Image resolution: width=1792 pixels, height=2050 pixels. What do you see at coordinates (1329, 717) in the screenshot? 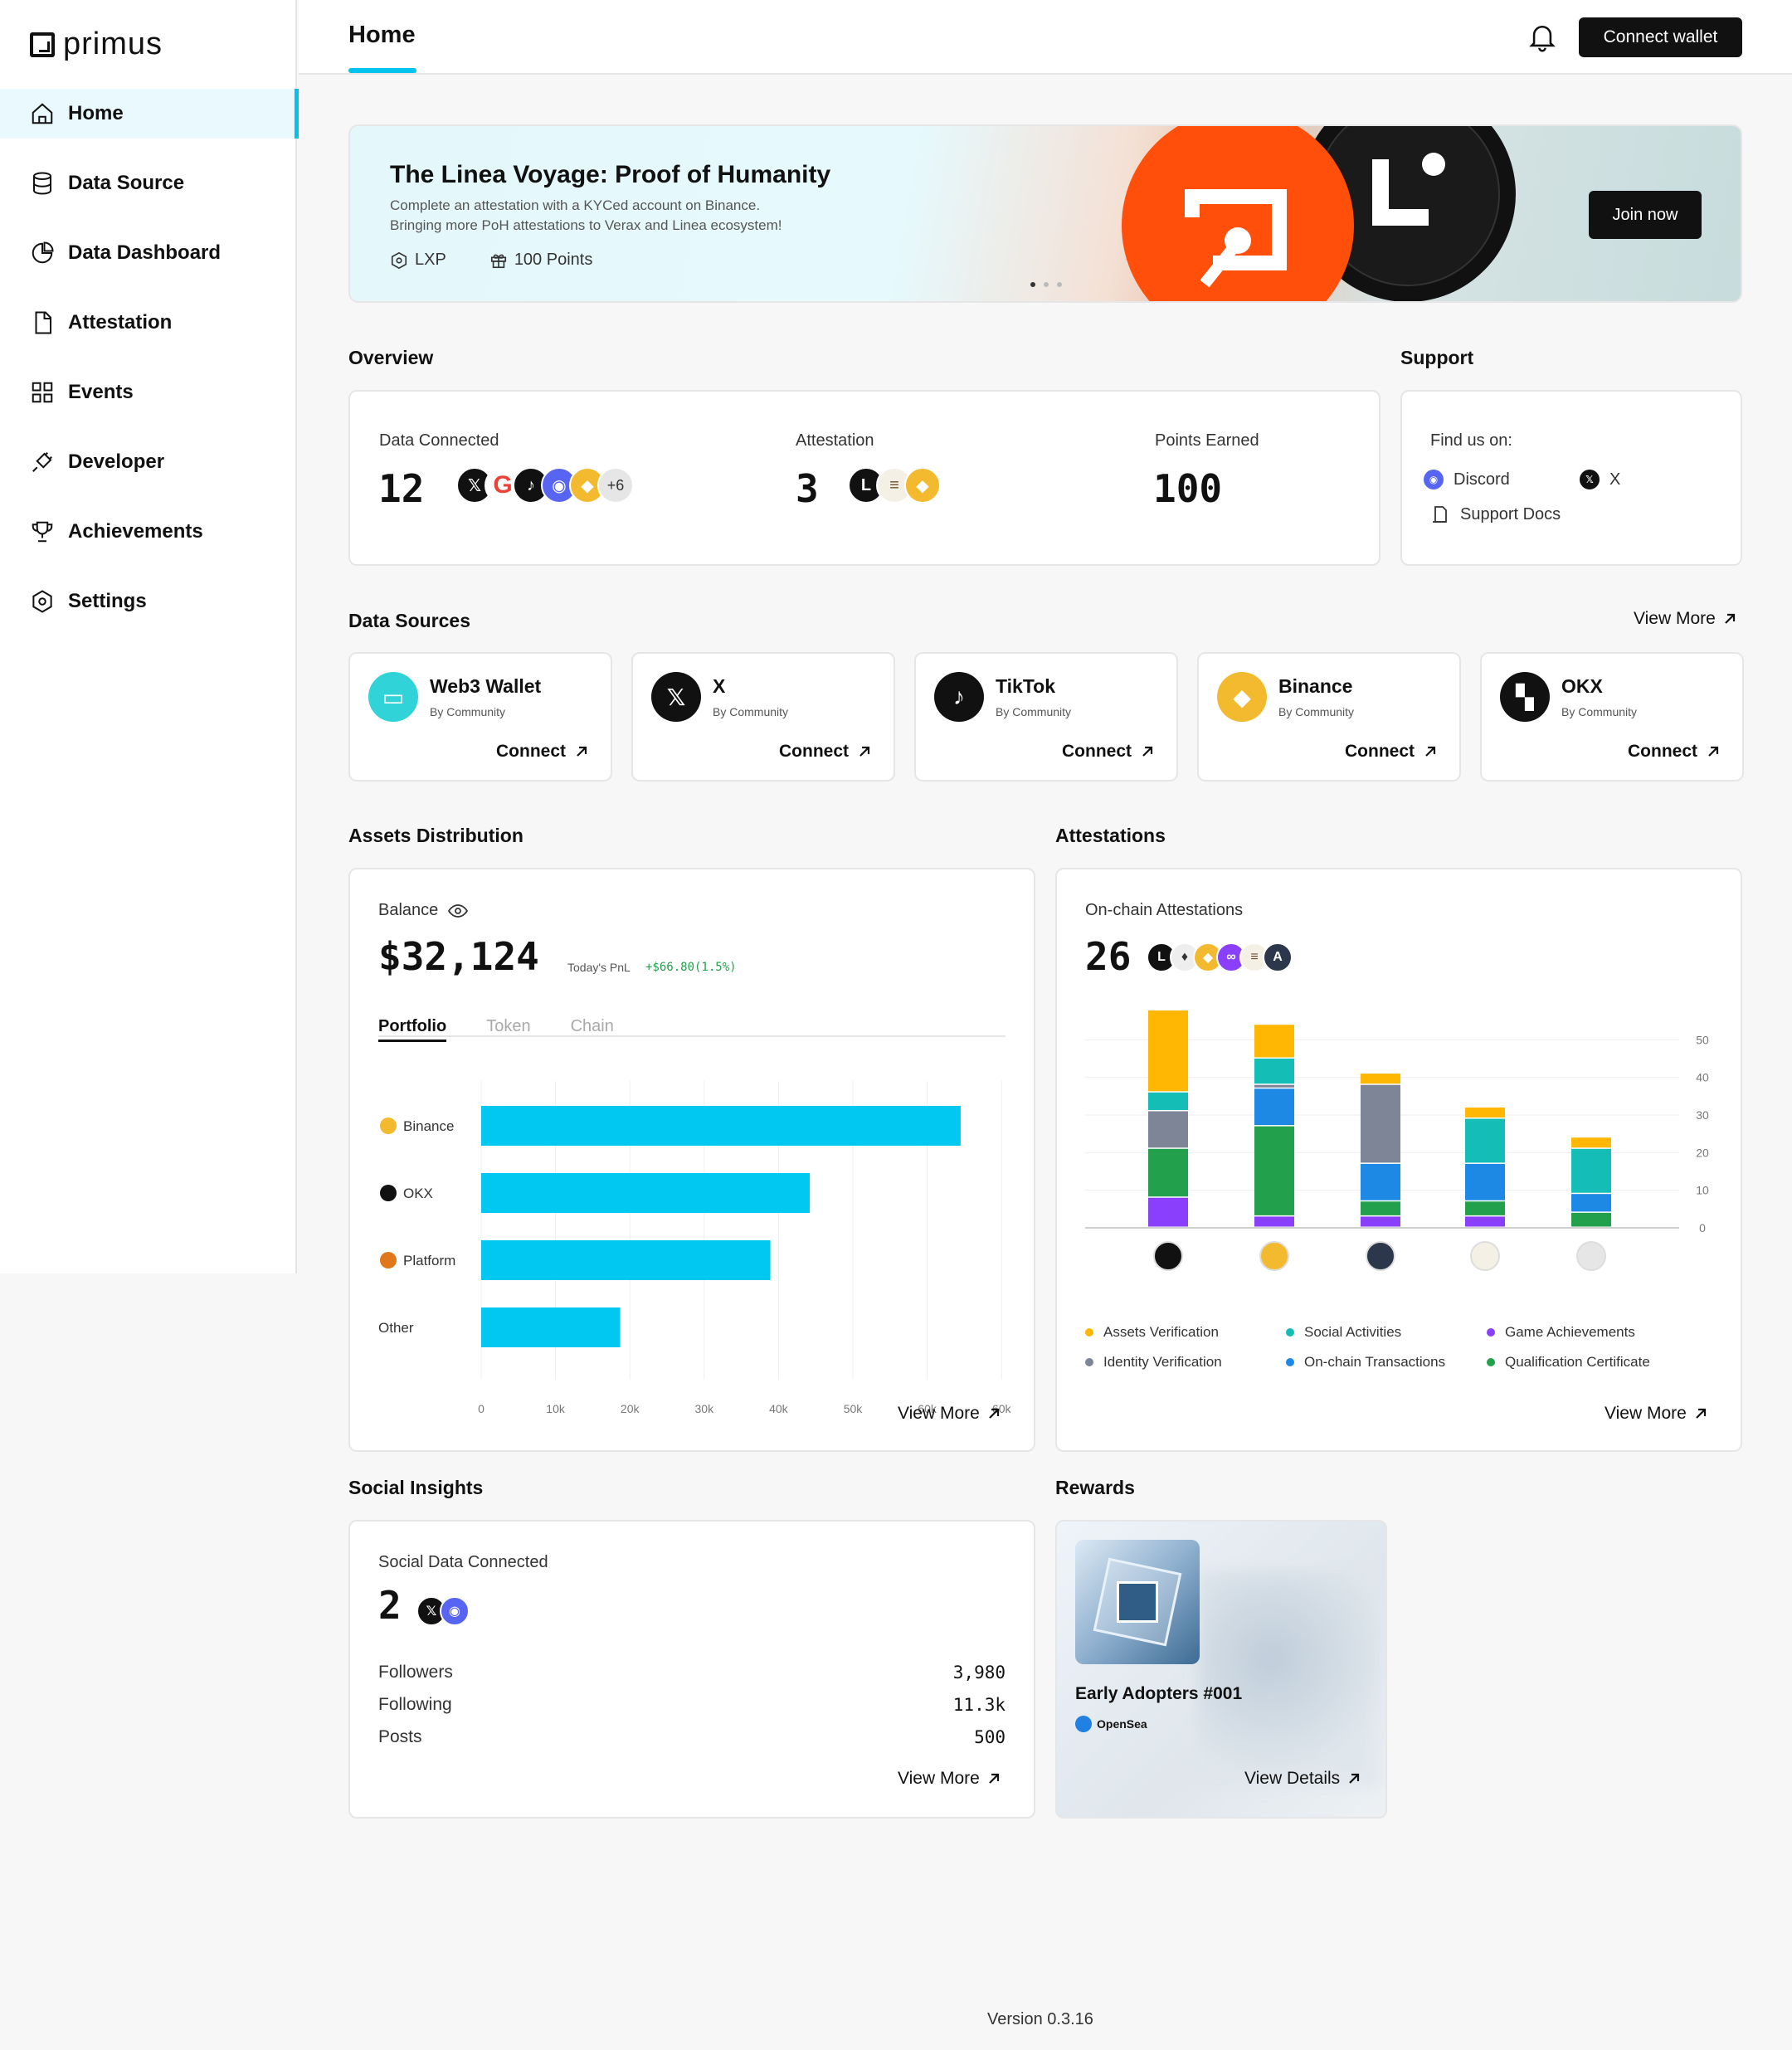
I see `data-source-card-binance: ◆ Binance By Community Connect` at bounding box center [1329, 717].